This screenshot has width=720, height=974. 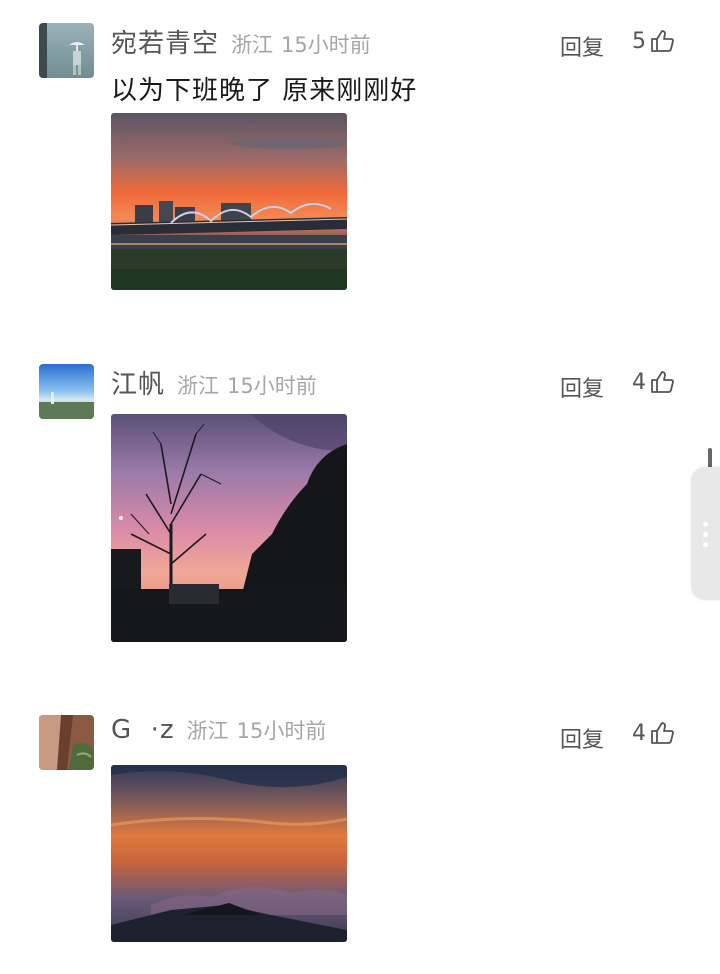 I want to click on leaf-avatar-icon, so click(x=66, y=742).